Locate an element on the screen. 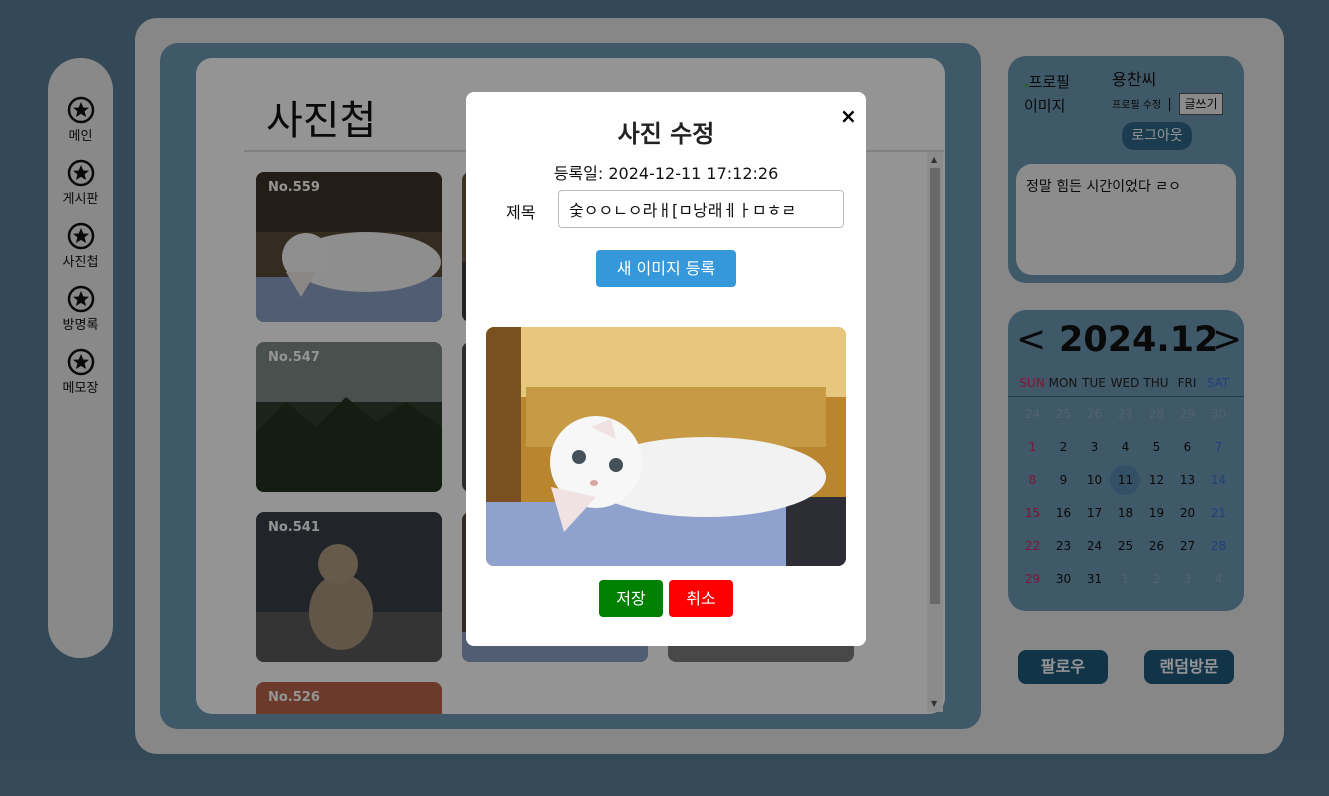  title-input is located at coordinates (701, 209).